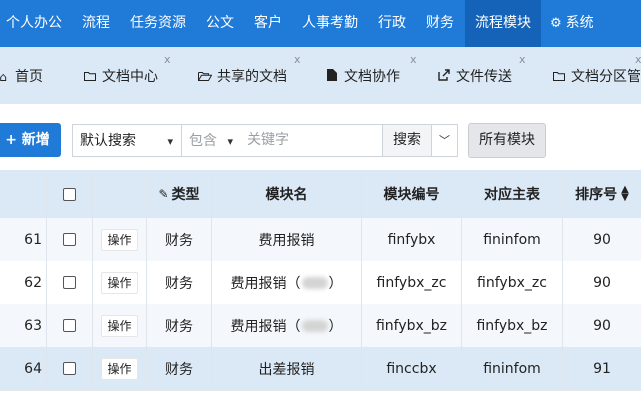 The height and width of the screenshot is (394, 641). I want to click on header-module-name: 模块名, so click(287, 194).